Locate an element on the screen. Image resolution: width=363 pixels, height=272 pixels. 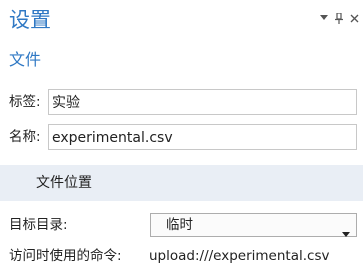
tag-input: 实验 is located at coordinates (202, 102).